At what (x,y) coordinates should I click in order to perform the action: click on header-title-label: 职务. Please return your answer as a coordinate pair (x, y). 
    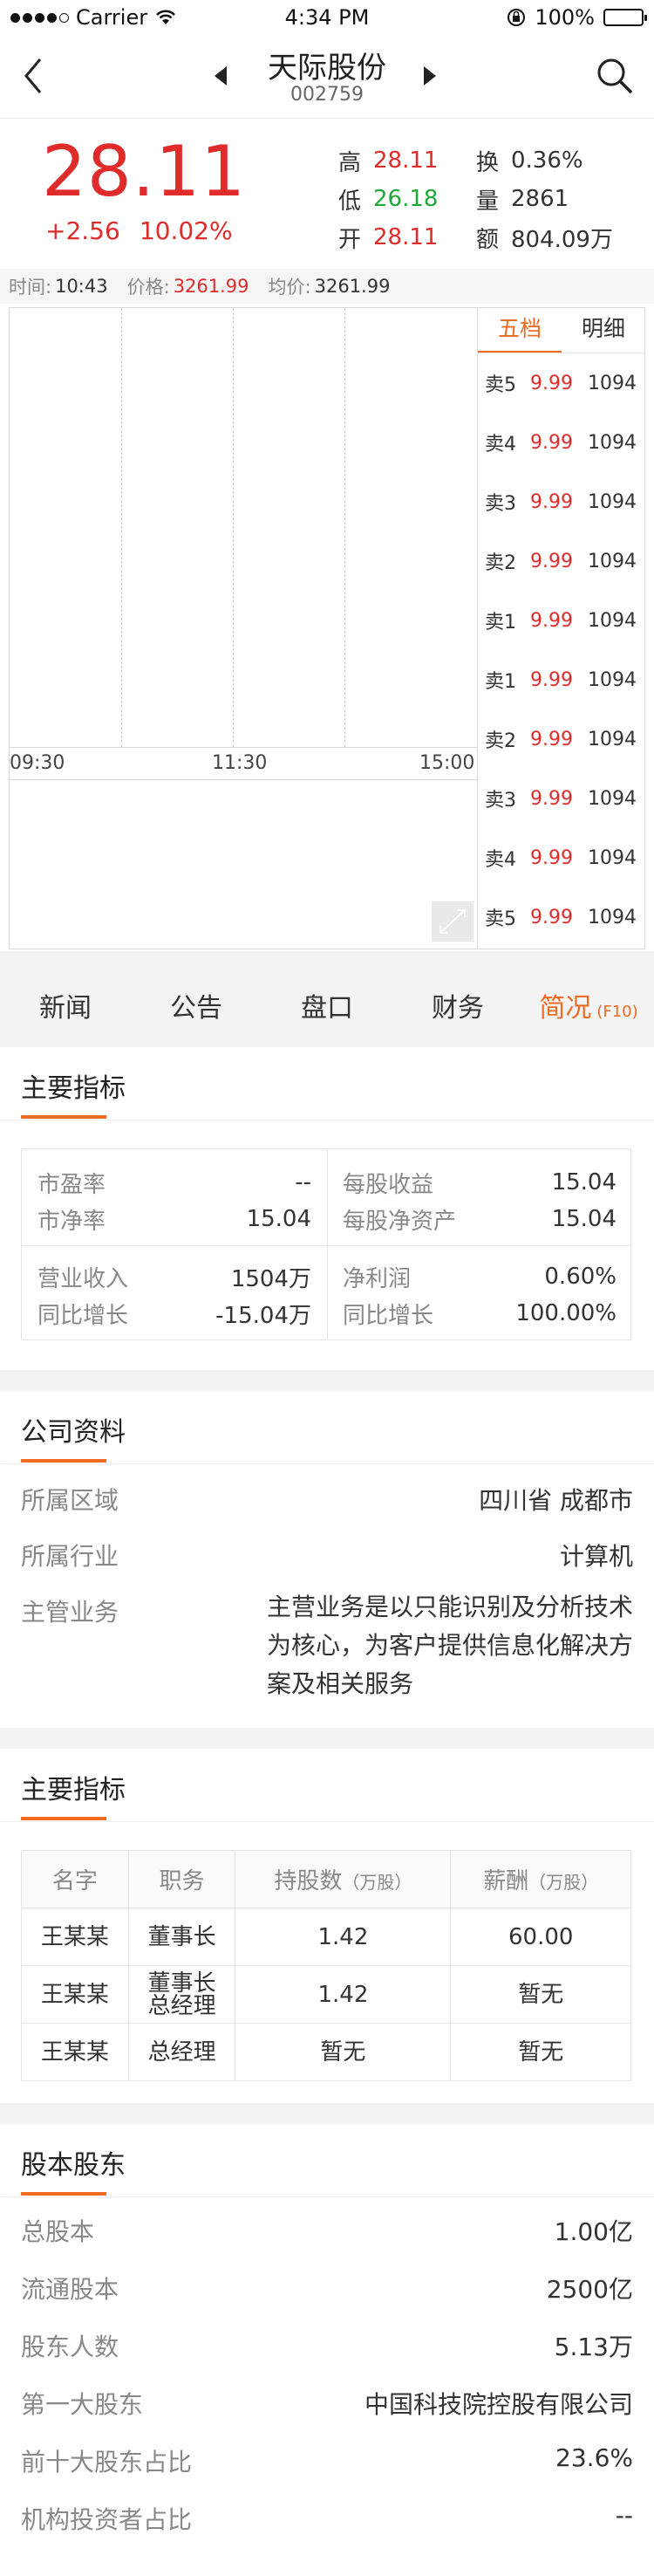
    Looking at the image, I should click on (182, 1881).